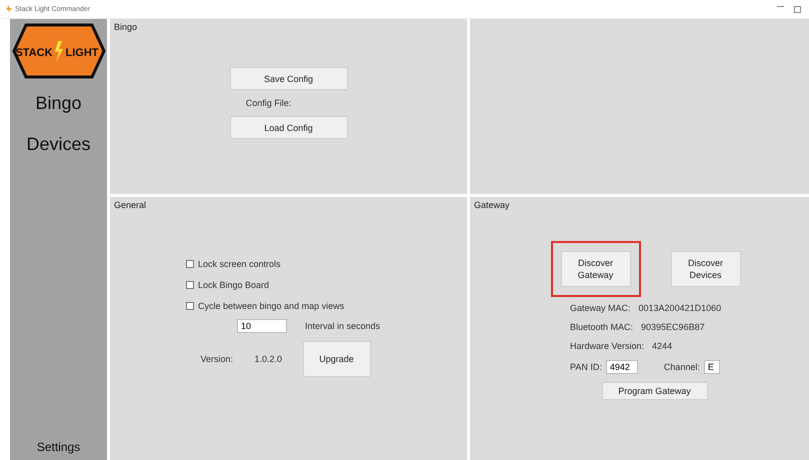  I want to click on version-label: Version:, so click(217, 359).